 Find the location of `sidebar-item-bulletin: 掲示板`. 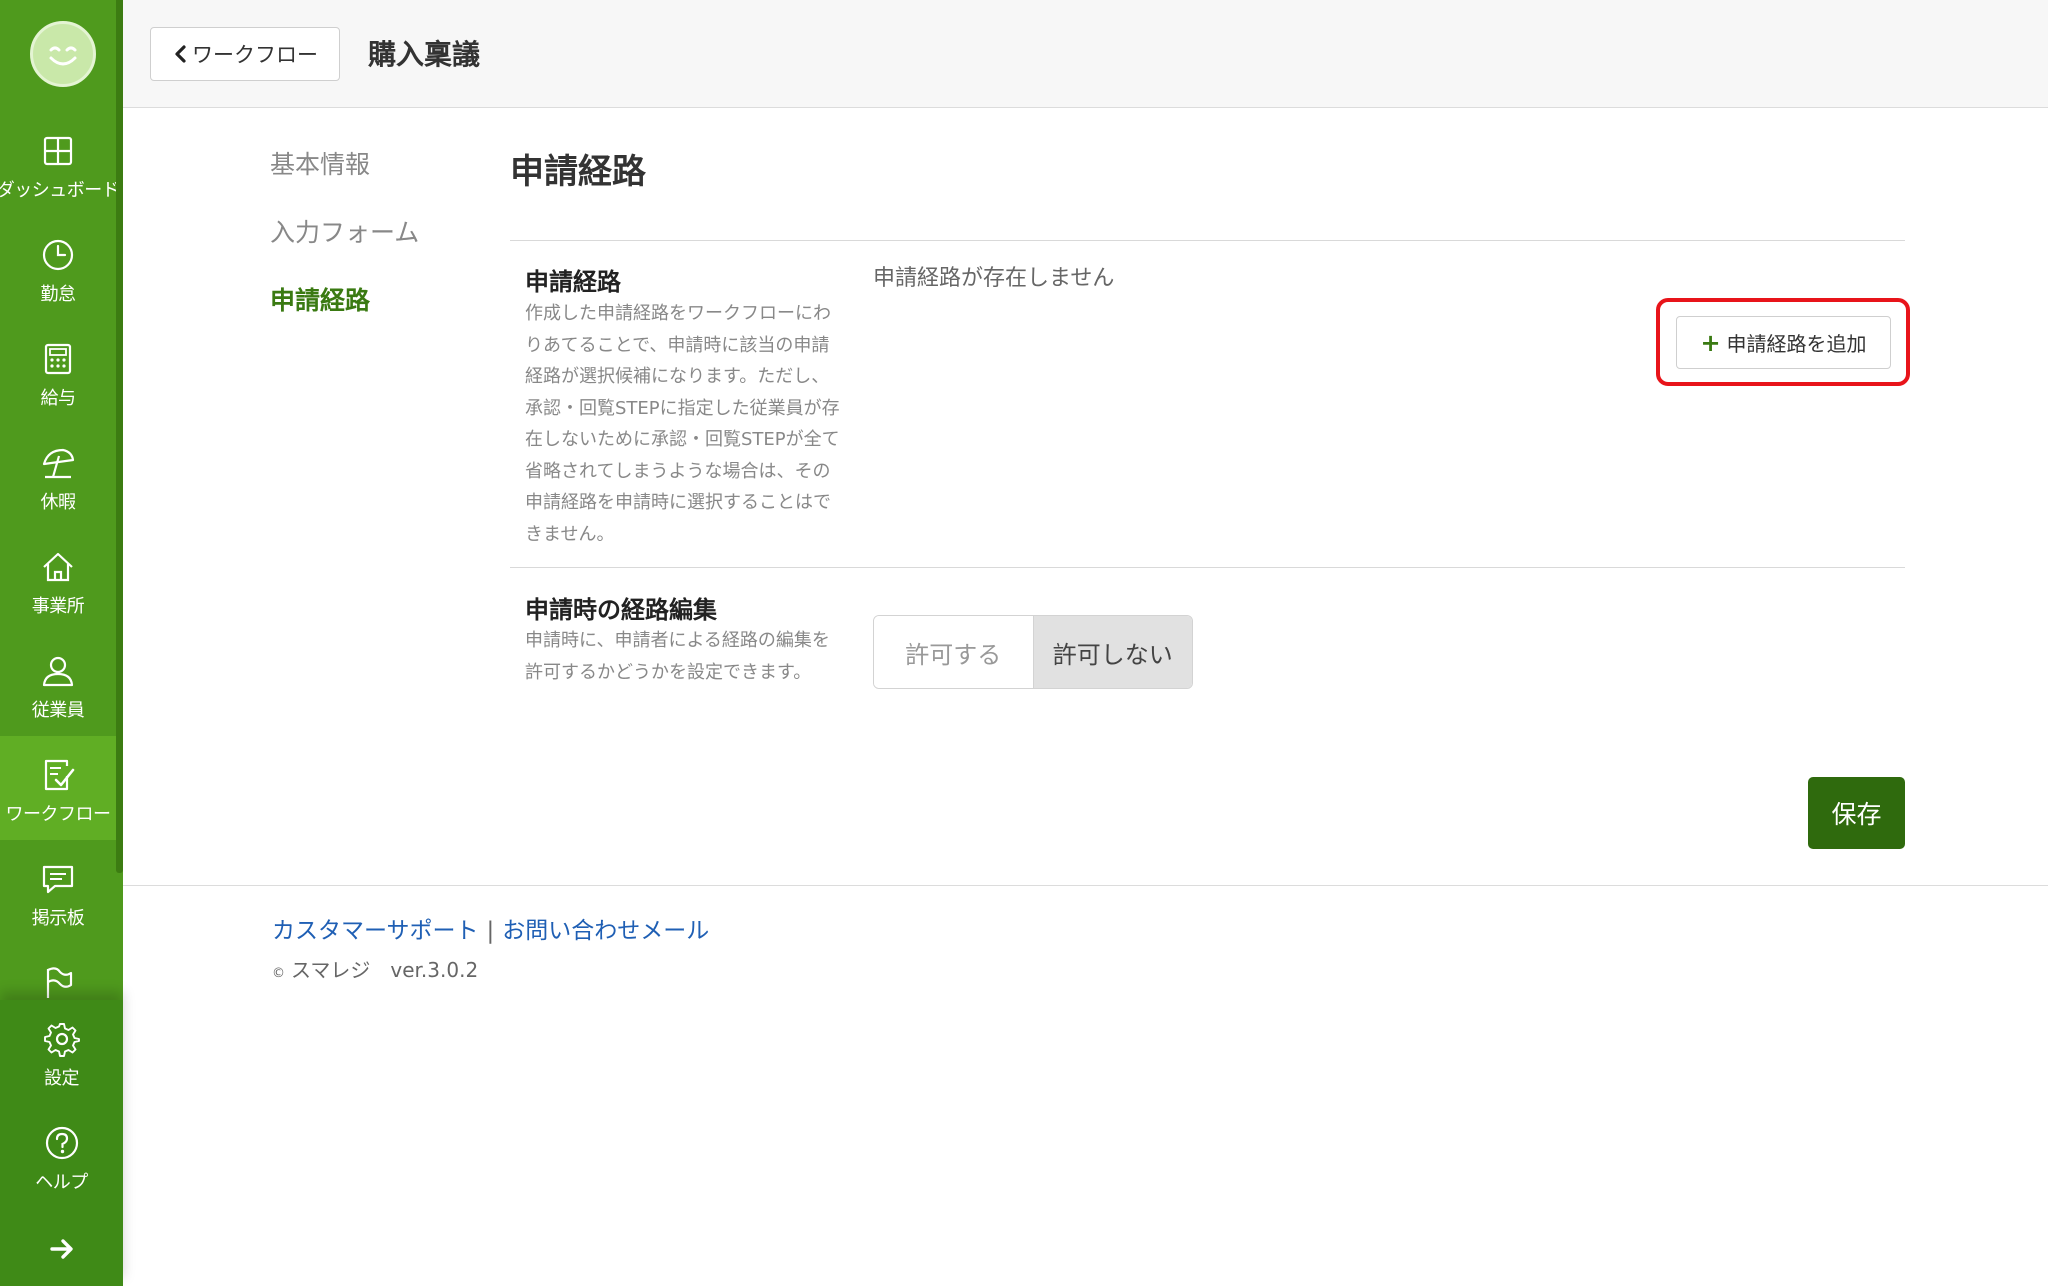

sidebar-item-bulletin: 掲示板 is located at coordinates (58, 892).